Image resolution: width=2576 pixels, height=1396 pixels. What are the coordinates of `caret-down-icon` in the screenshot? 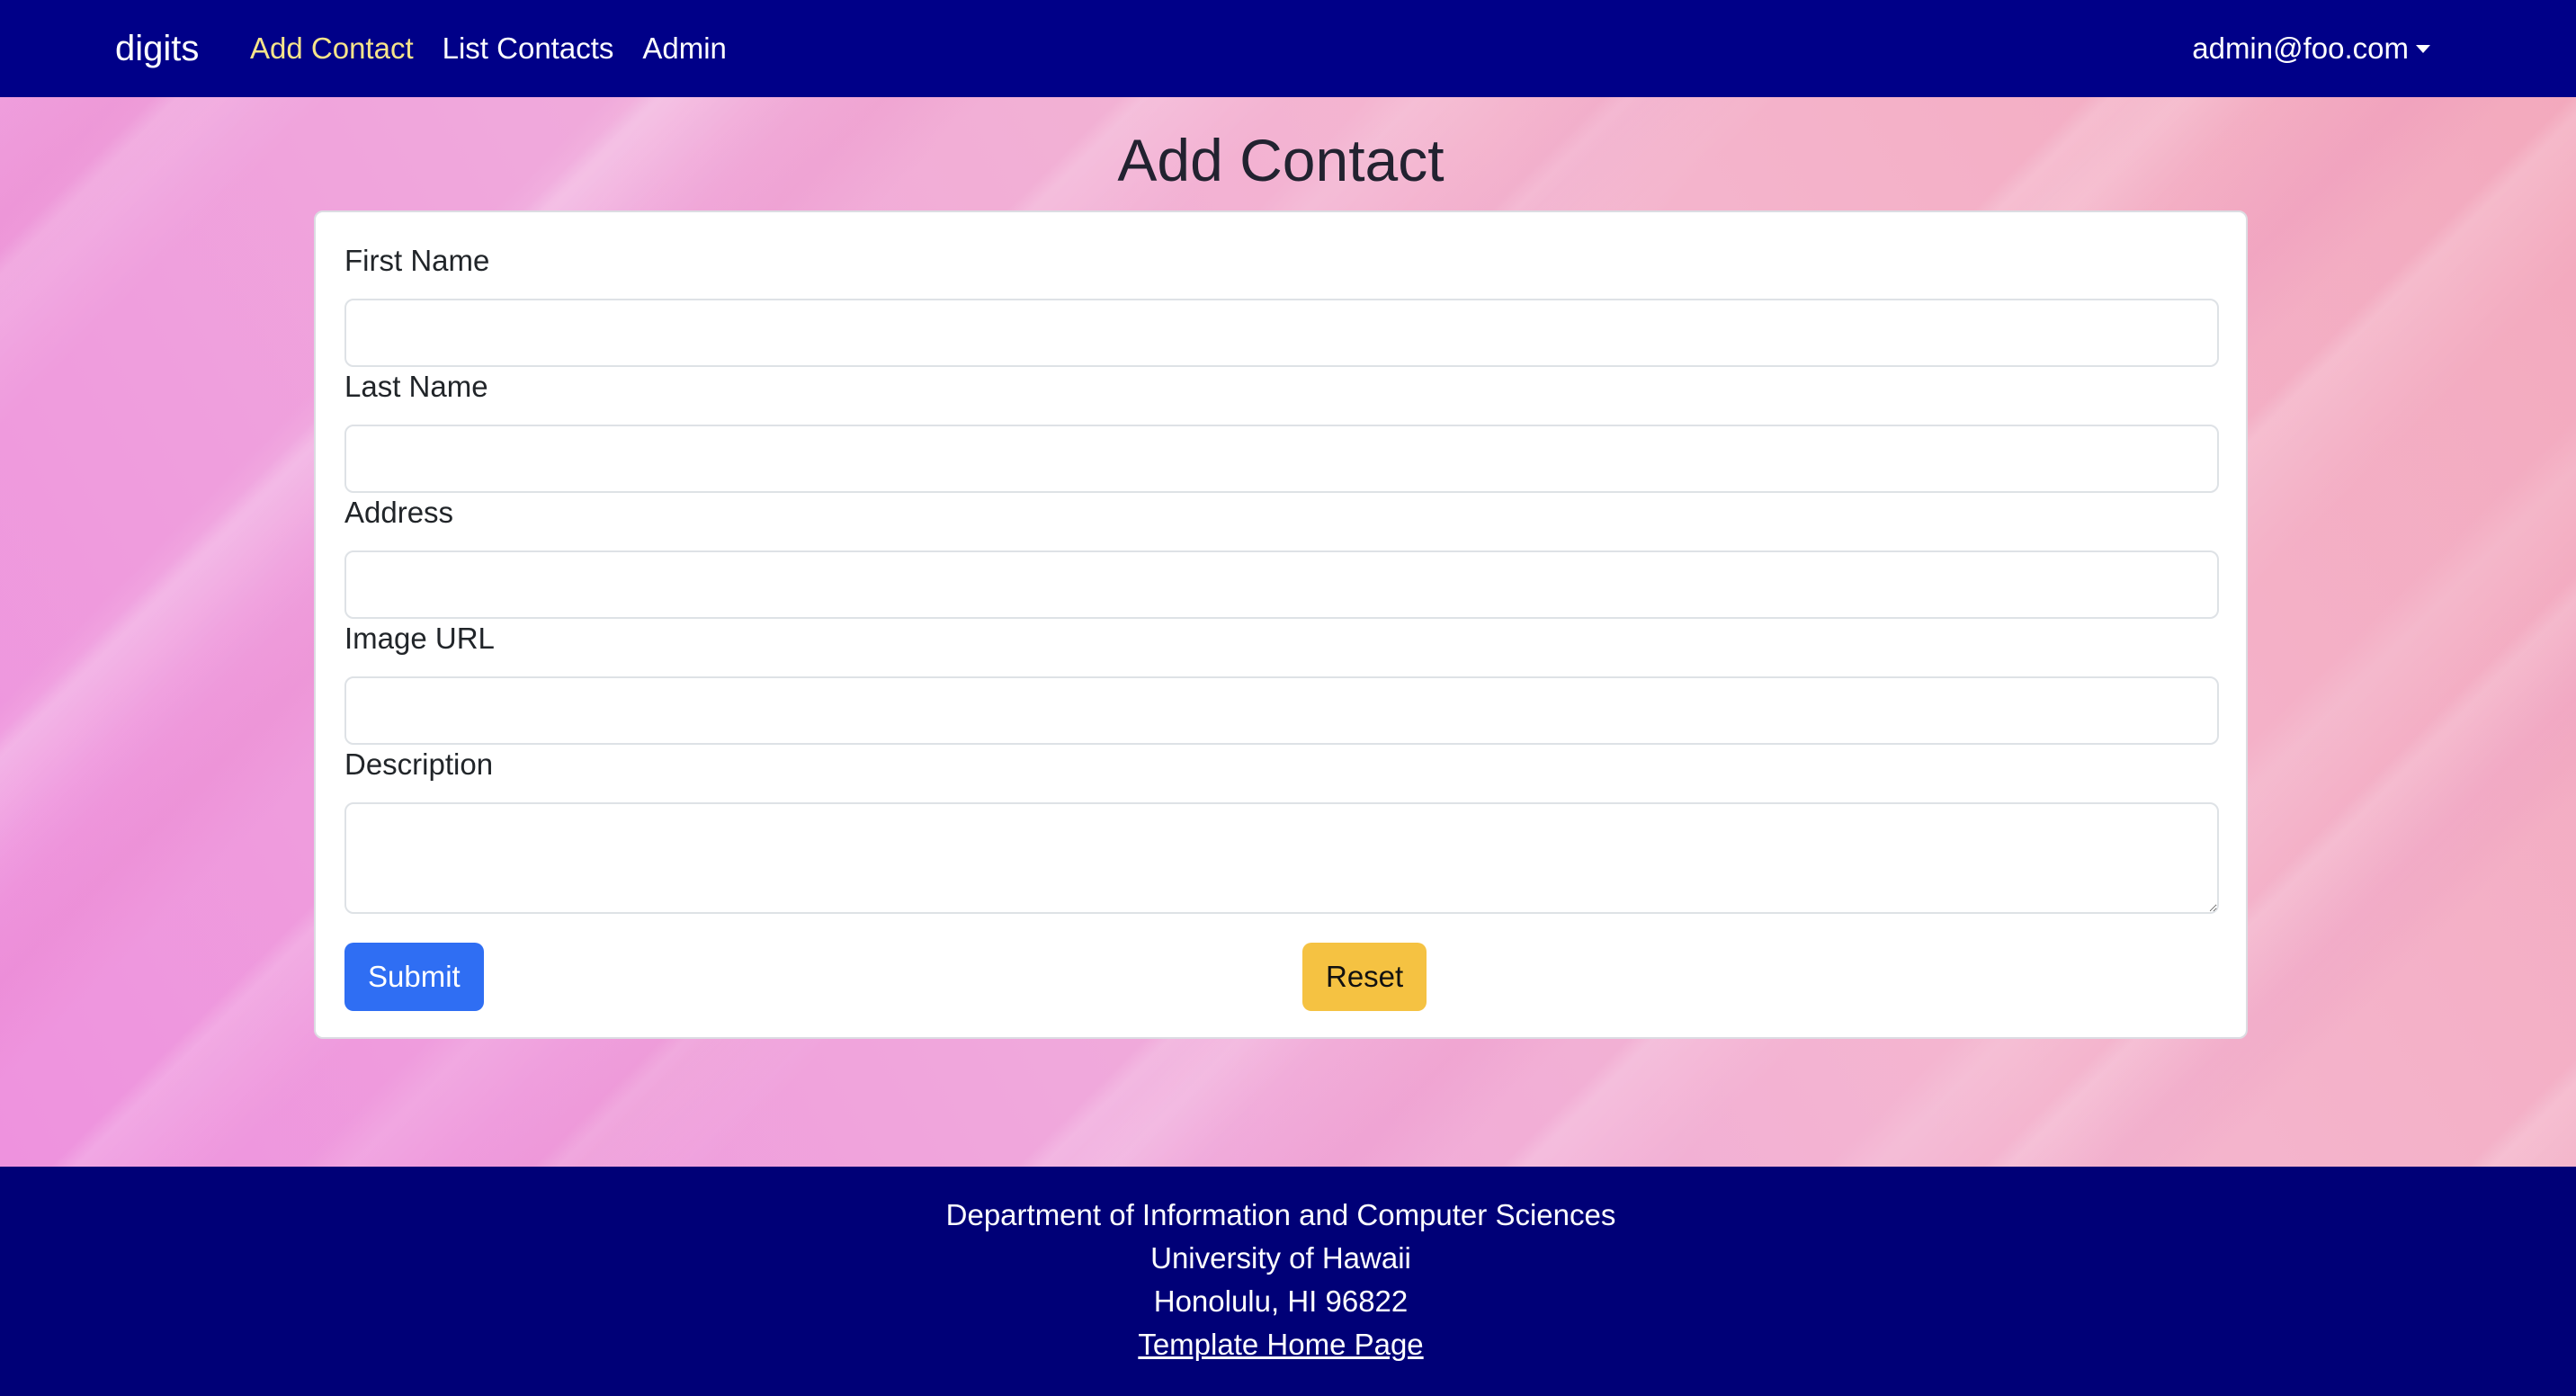 It's located at (2423, 48).